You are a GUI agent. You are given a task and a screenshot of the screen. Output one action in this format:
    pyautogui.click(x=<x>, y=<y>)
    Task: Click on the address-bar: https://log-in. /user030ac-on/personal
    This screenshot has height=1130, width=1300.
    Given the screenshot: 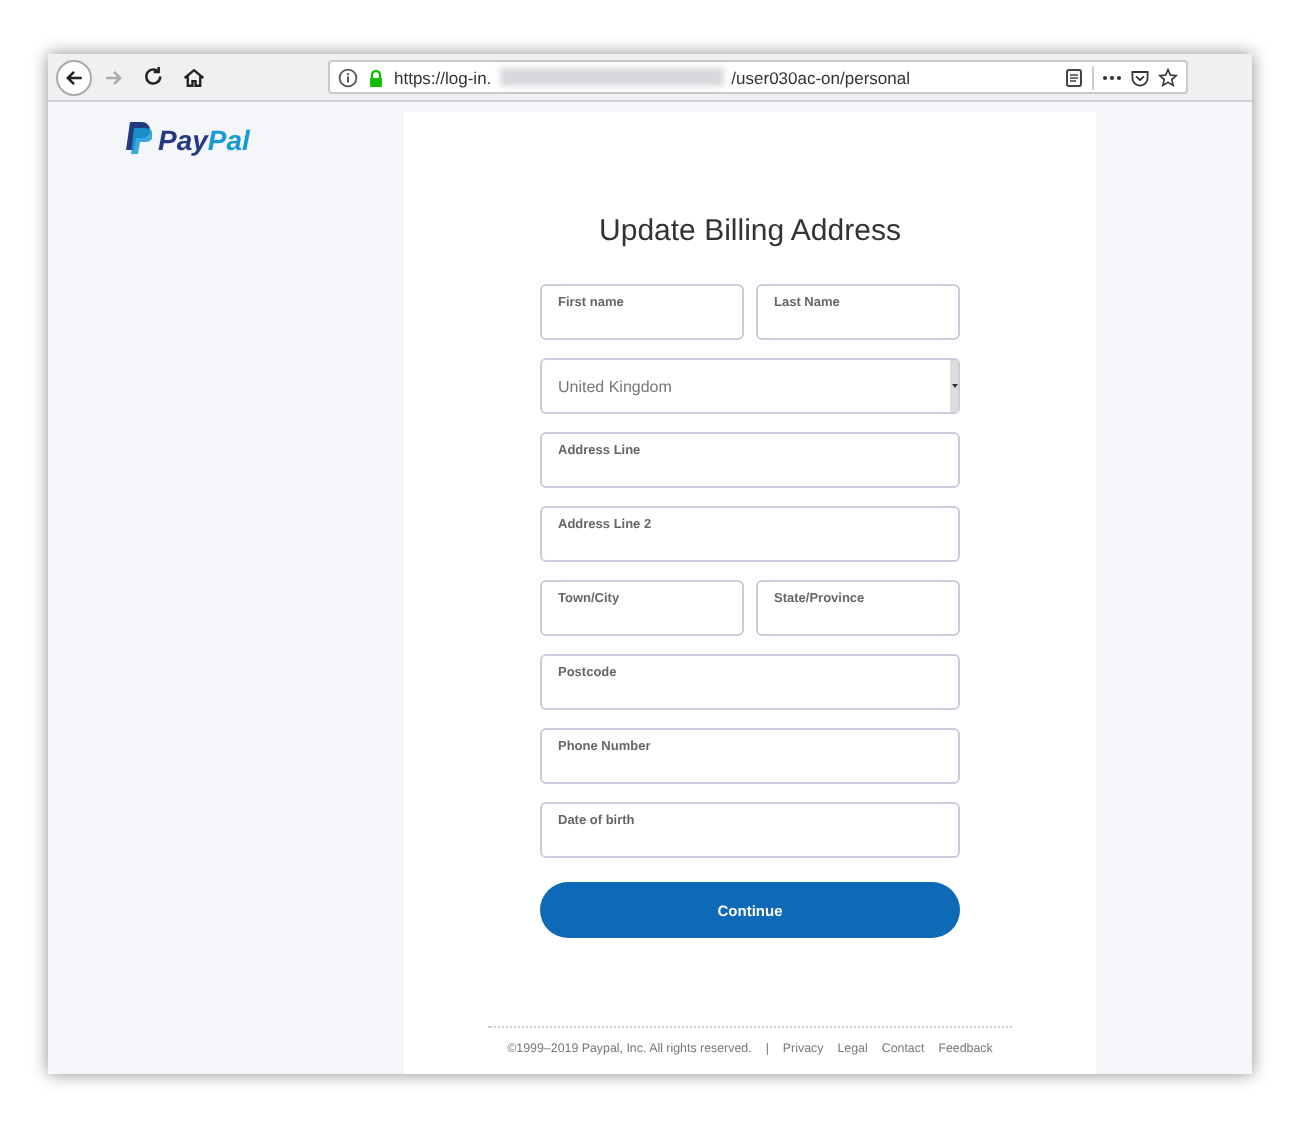 What is the action you would take?
    pyautogui.click(x=758, y=77)
    